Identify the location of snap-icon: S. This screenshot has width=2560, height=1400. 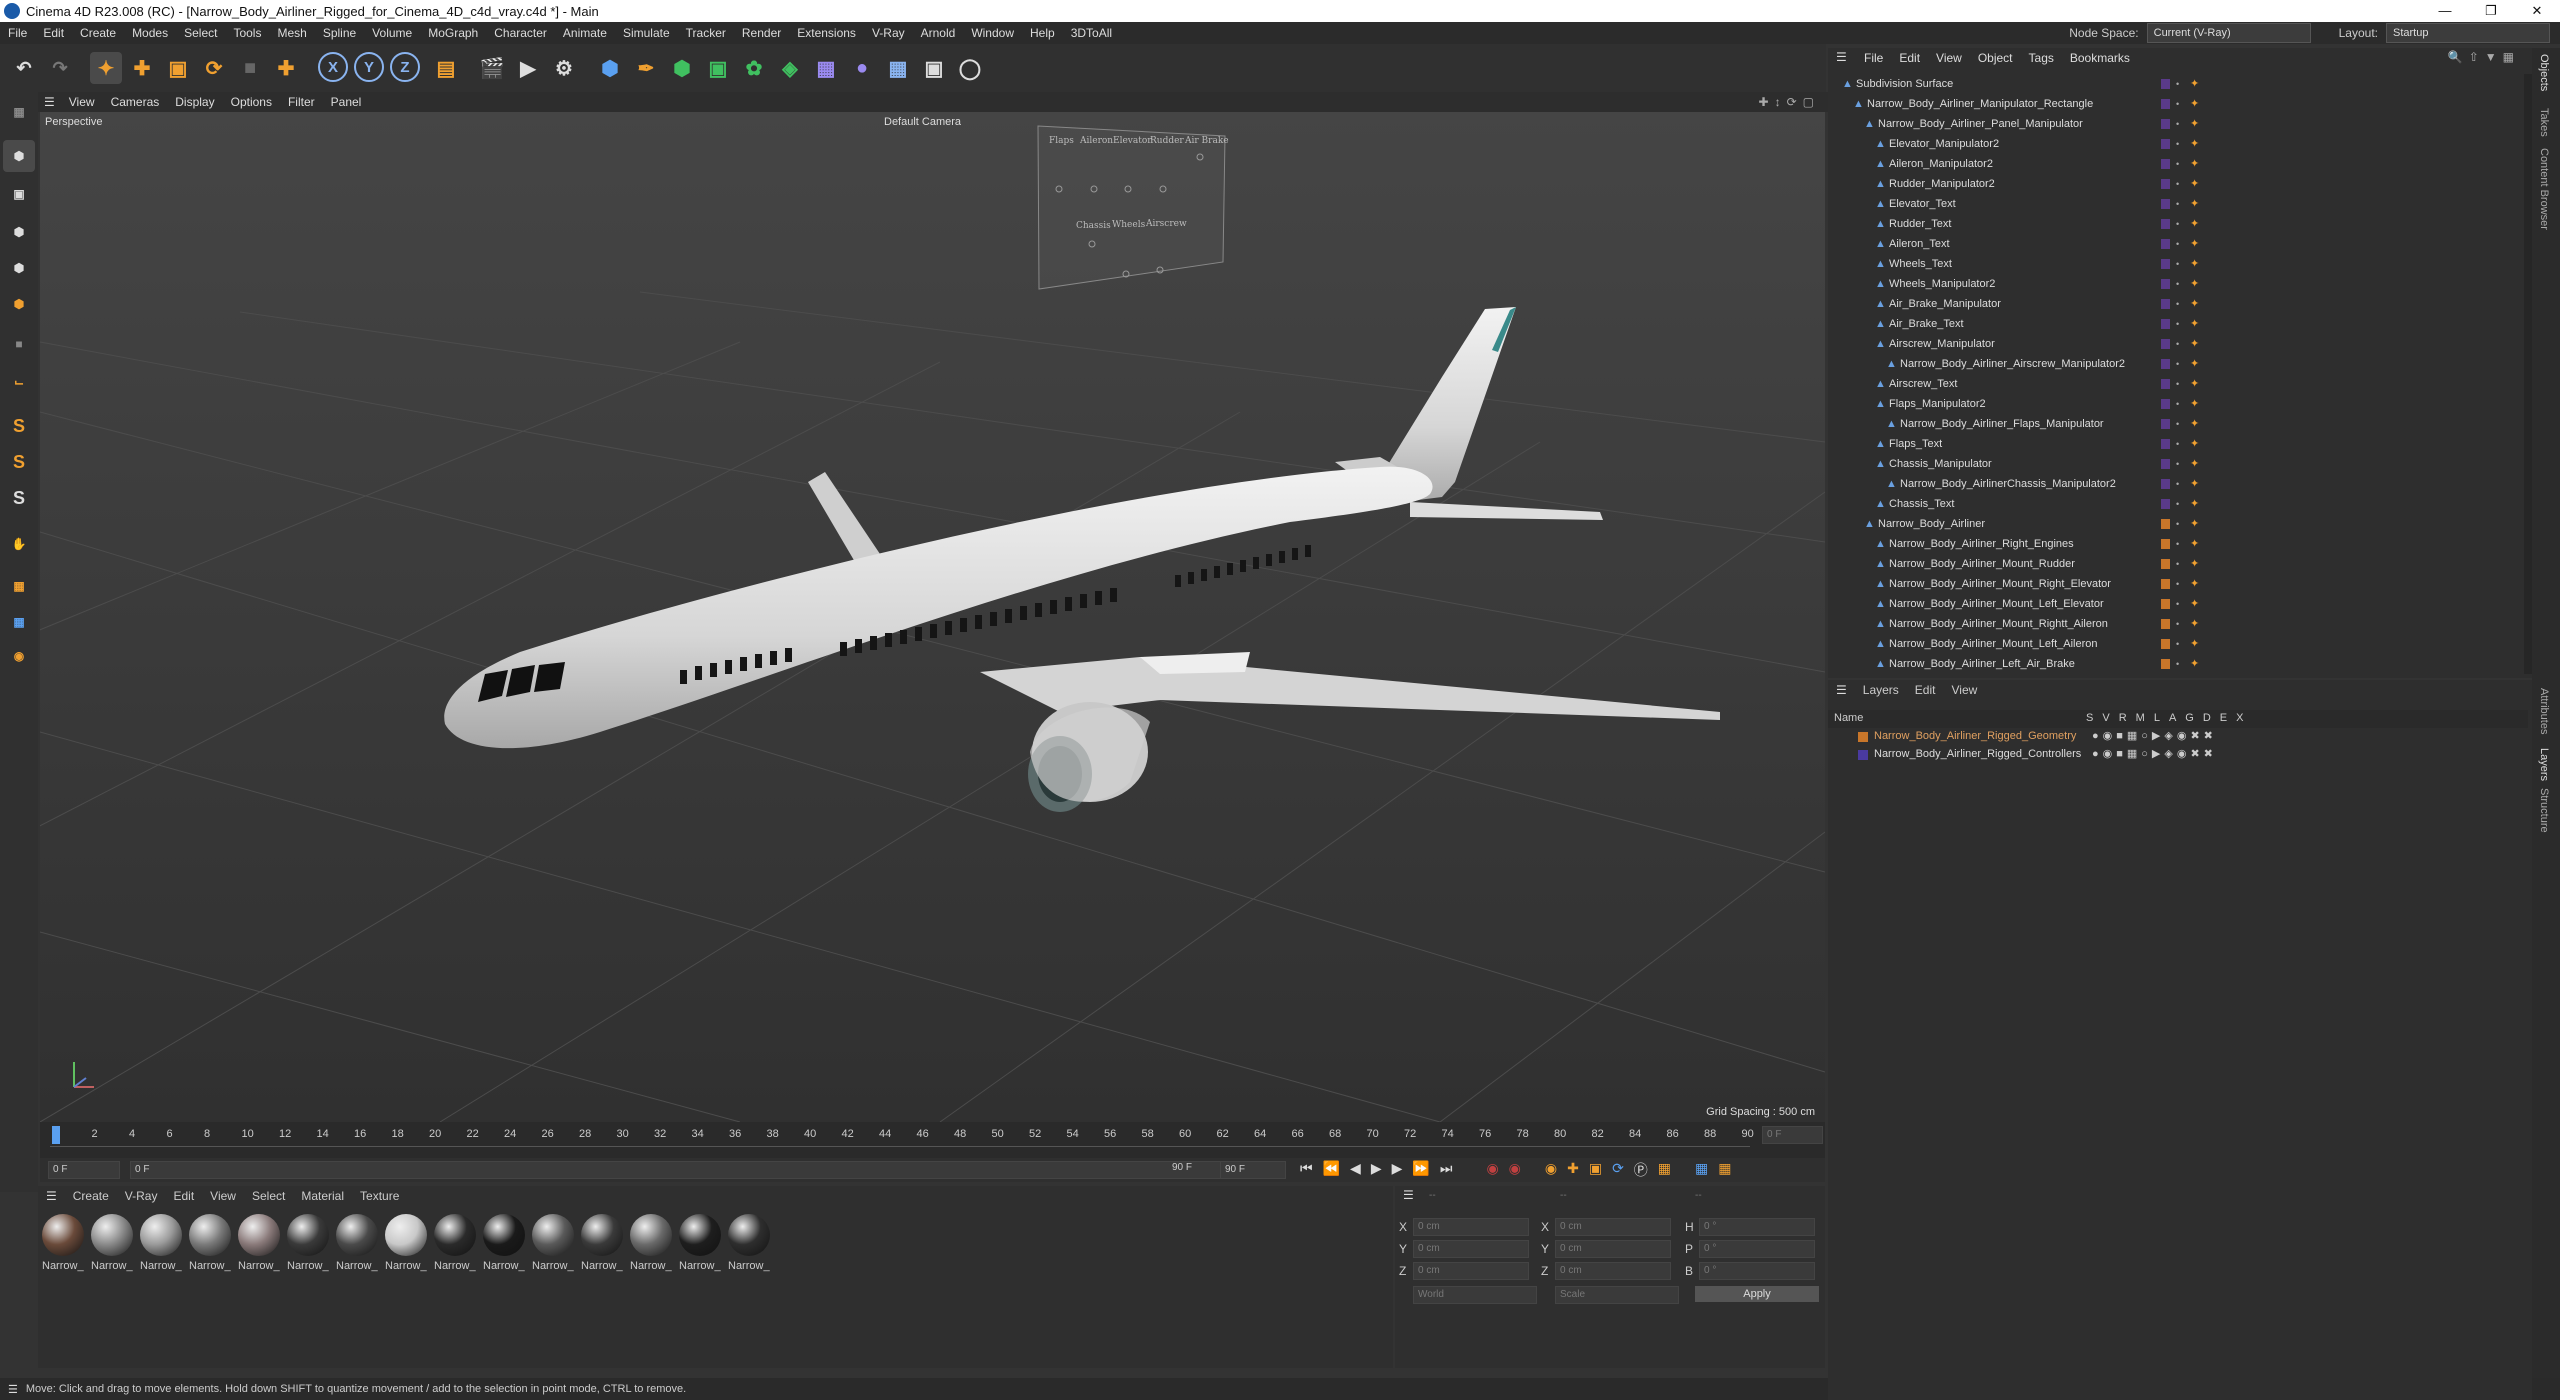
(19, 426).